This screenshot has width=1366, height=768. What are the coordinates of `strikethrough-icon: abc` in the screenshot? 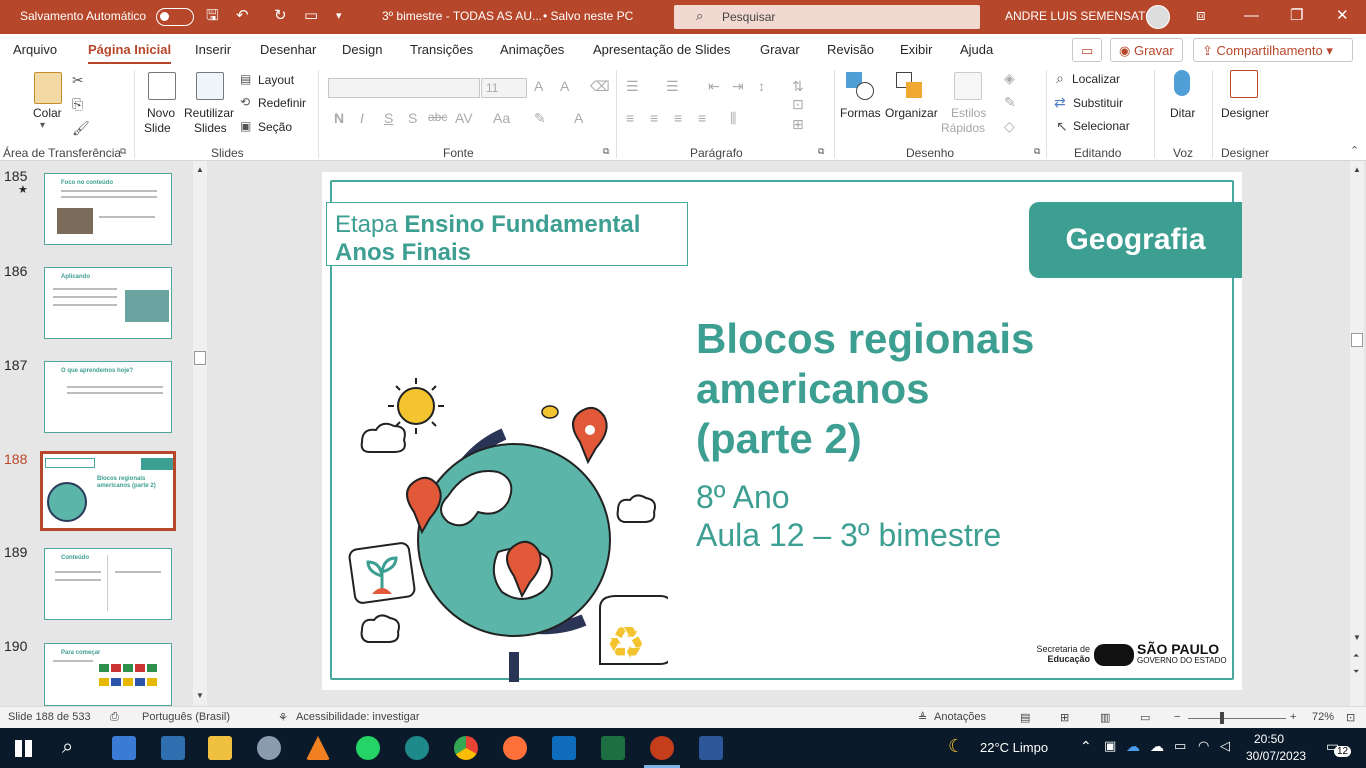 It's located at (437, 117).